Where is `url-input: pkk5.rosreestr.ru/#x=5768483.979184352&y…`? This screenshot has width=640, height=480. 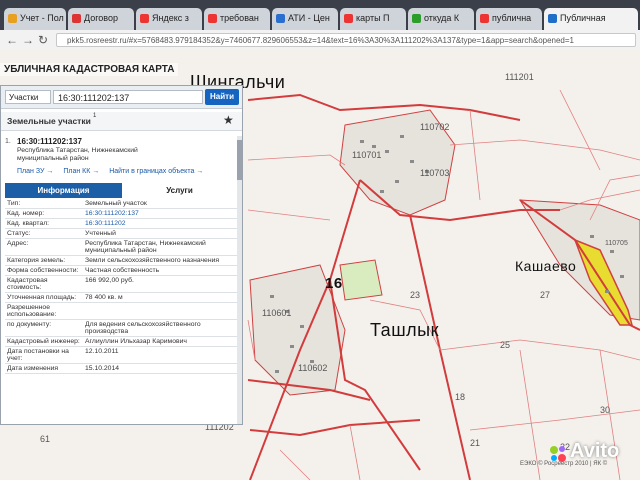 url-input: pkk5.rosreestr.ru/#x=5768483.979184352&y… is located at coordinates (346, 40).